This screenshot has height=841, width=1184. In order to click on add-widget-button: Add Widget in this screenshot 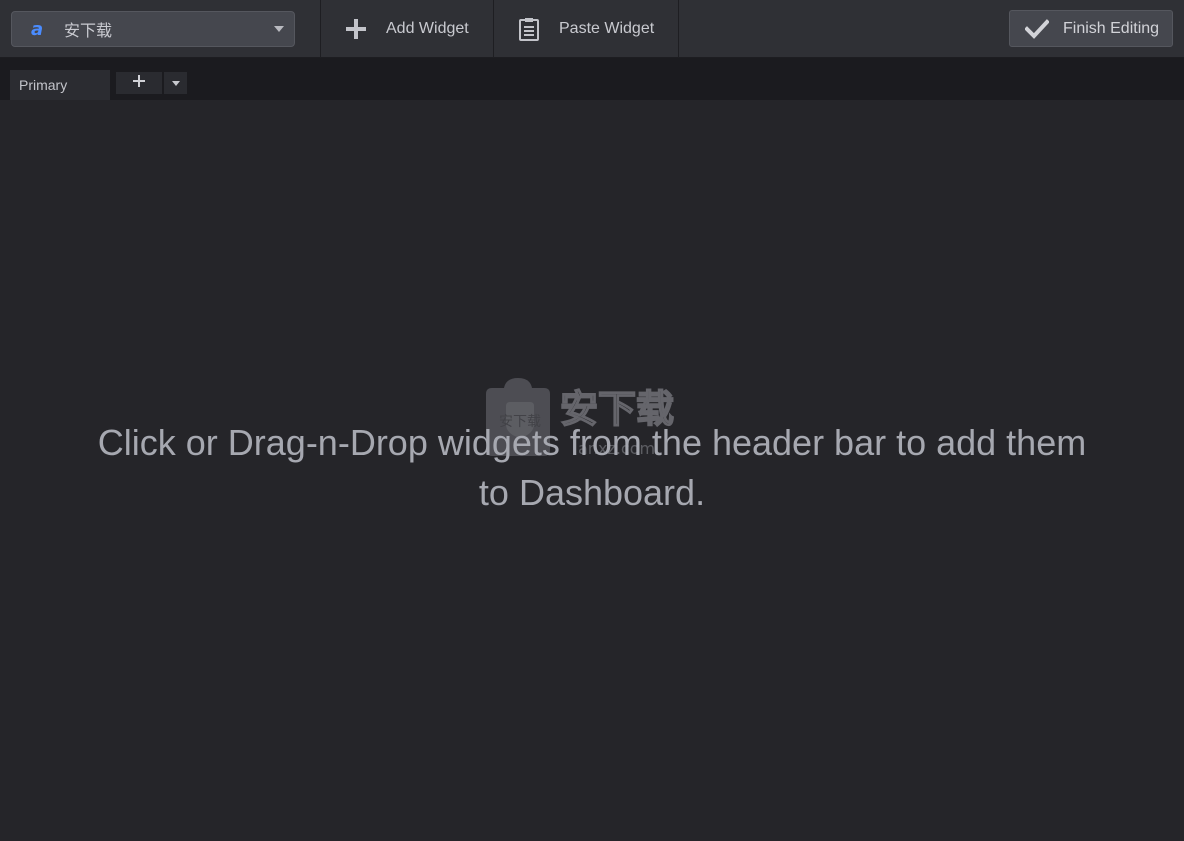, I will do `click(407, 29)`.